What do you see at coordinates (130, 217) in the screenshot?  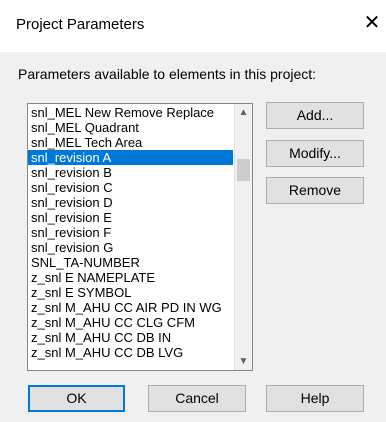 I see `parameter-list-item: snl_revision E` at bounding box center [130, 217].